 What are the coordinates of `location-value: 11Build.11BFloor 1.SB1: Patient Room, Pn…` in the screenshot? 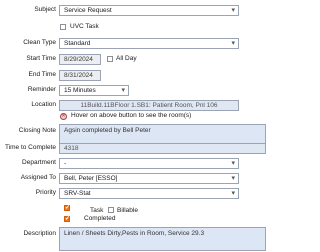 It's located at (149, 105).